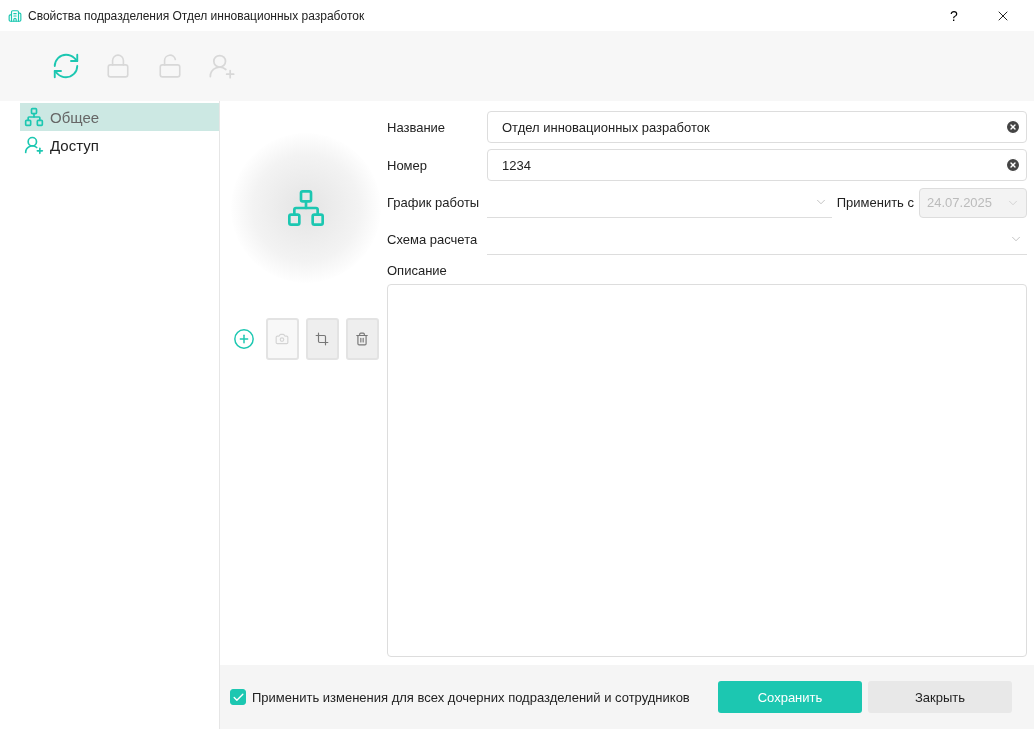  I want to click on trash-button, so click(362, 339).